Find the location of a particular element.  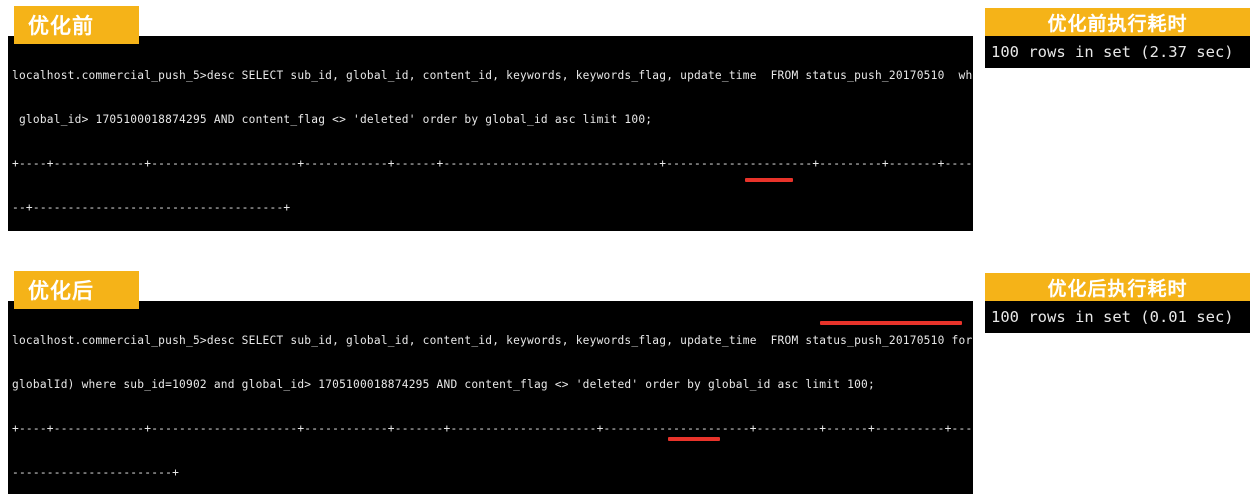

badge-before-execution-time: 优化前执行耗时 is located at coordinates (1117, 22).